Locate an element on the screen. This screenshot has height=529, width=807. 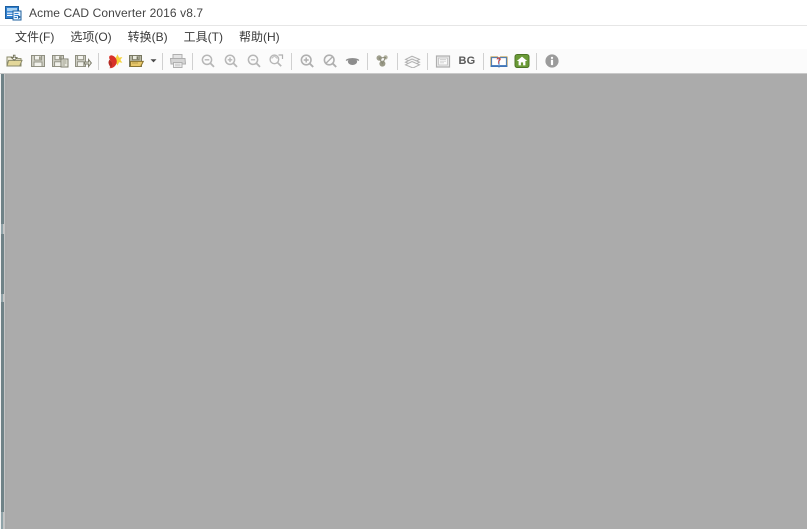
zoom-in-button is located at coordinates (230, 61).